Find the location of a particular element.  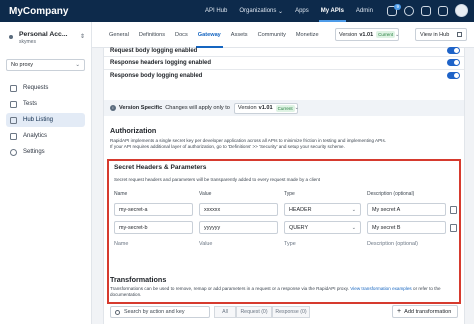

add-transformation-label: Add transformation is located at coordinates (428, 311).